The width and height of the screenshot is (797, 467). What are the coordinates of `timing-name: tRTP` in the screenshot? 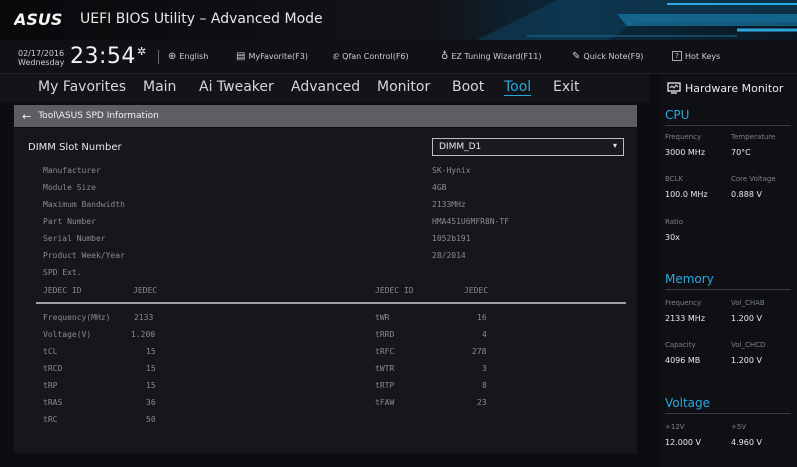 It's located at (385, 385).